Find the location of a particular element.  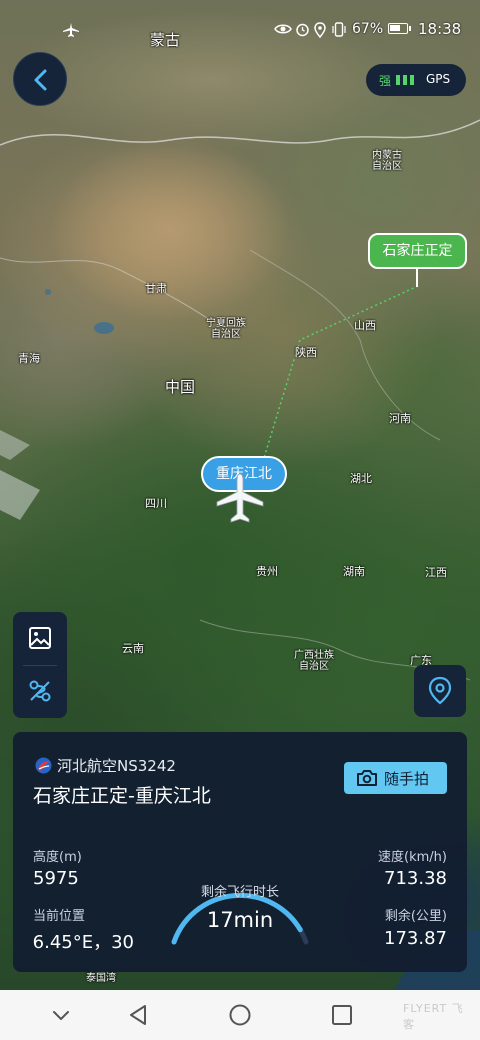

circle-home-icon is located at coordinates (240, 1015).